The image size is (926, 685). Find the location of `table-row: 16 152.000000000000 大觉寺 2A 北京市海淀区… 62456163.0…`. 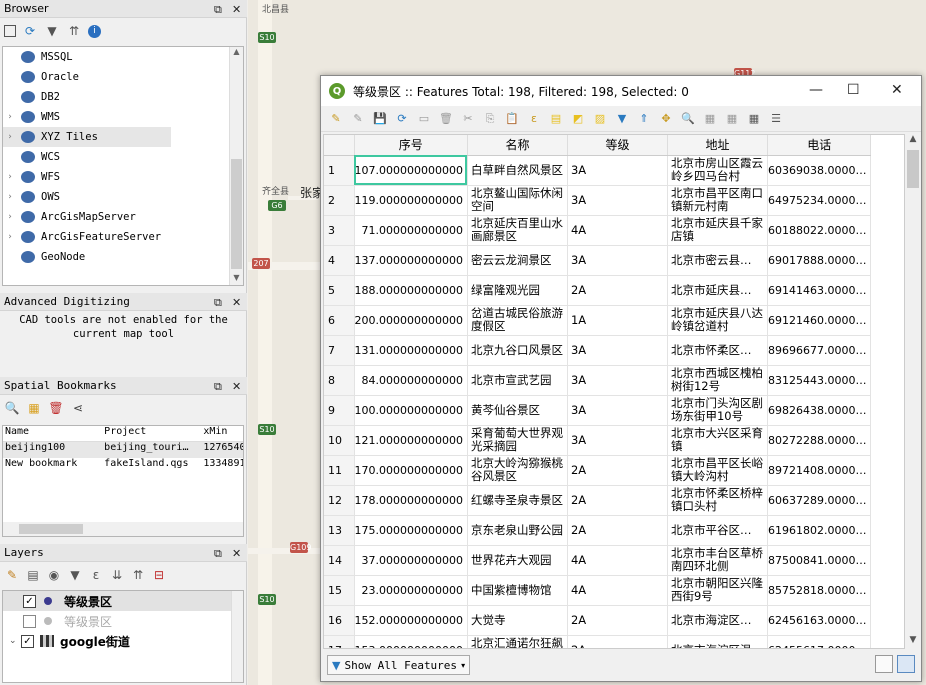

table-row: 16 152.000000000000 大觉寺 2A 北京市海淀区… 62456163.0… is located at coordinates (598, 620).